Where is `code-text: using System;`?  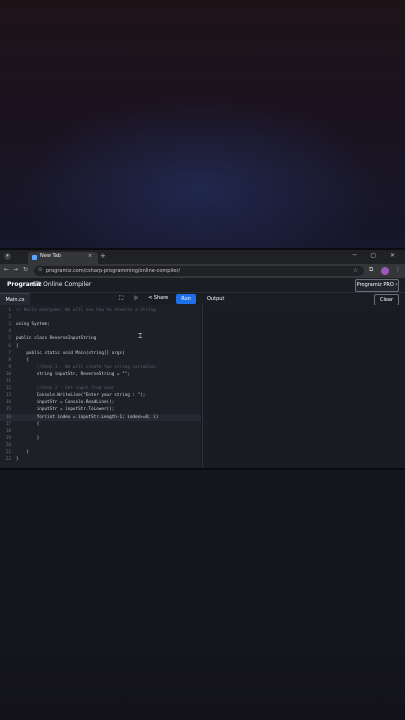 code-text: using System; is located at coordinates (33, 325).